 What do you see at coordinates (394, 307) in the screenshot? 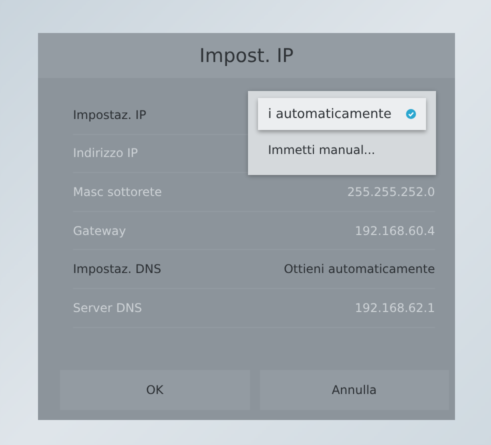
I see `setting-value: 192.168.62.1` at bounding box center [394, 307].